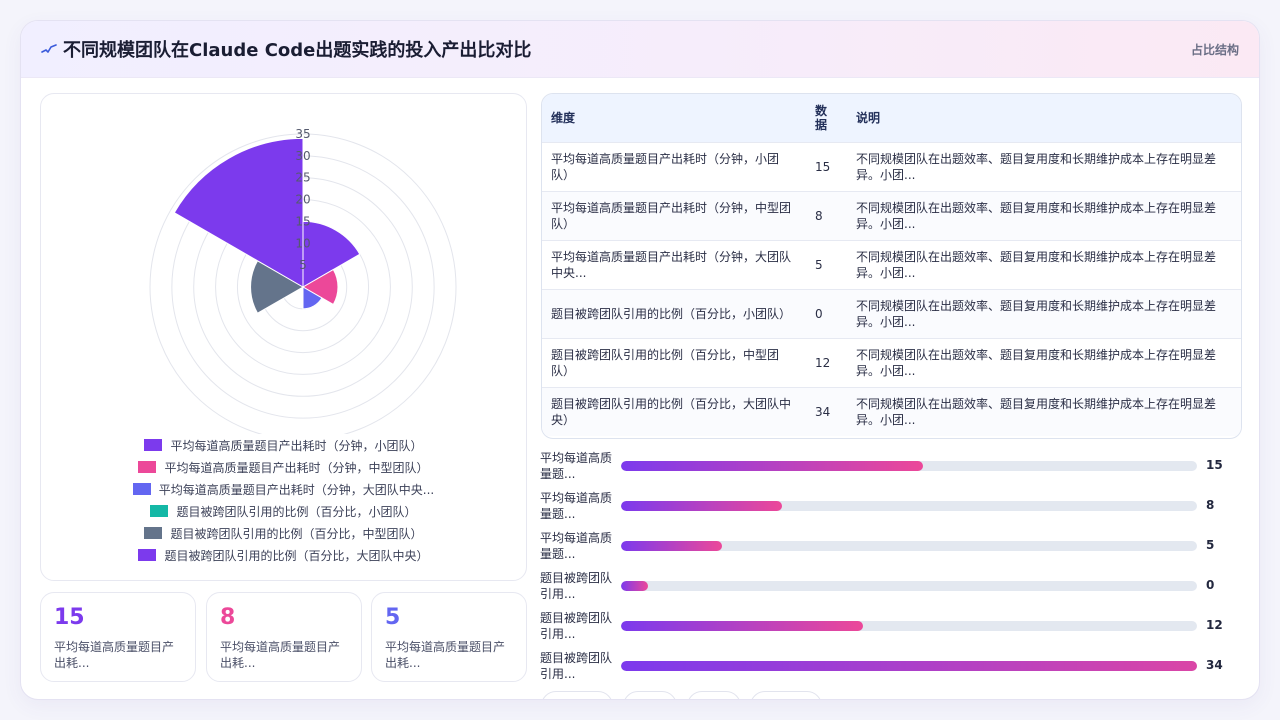 The height and width of the screenshot is (720, 1280). Describe the element at coordinates (296, 467) in the screenshot. I see `legend-label: 平均每道高质量题目产出耗时（分钟，中型团队）` at that location.